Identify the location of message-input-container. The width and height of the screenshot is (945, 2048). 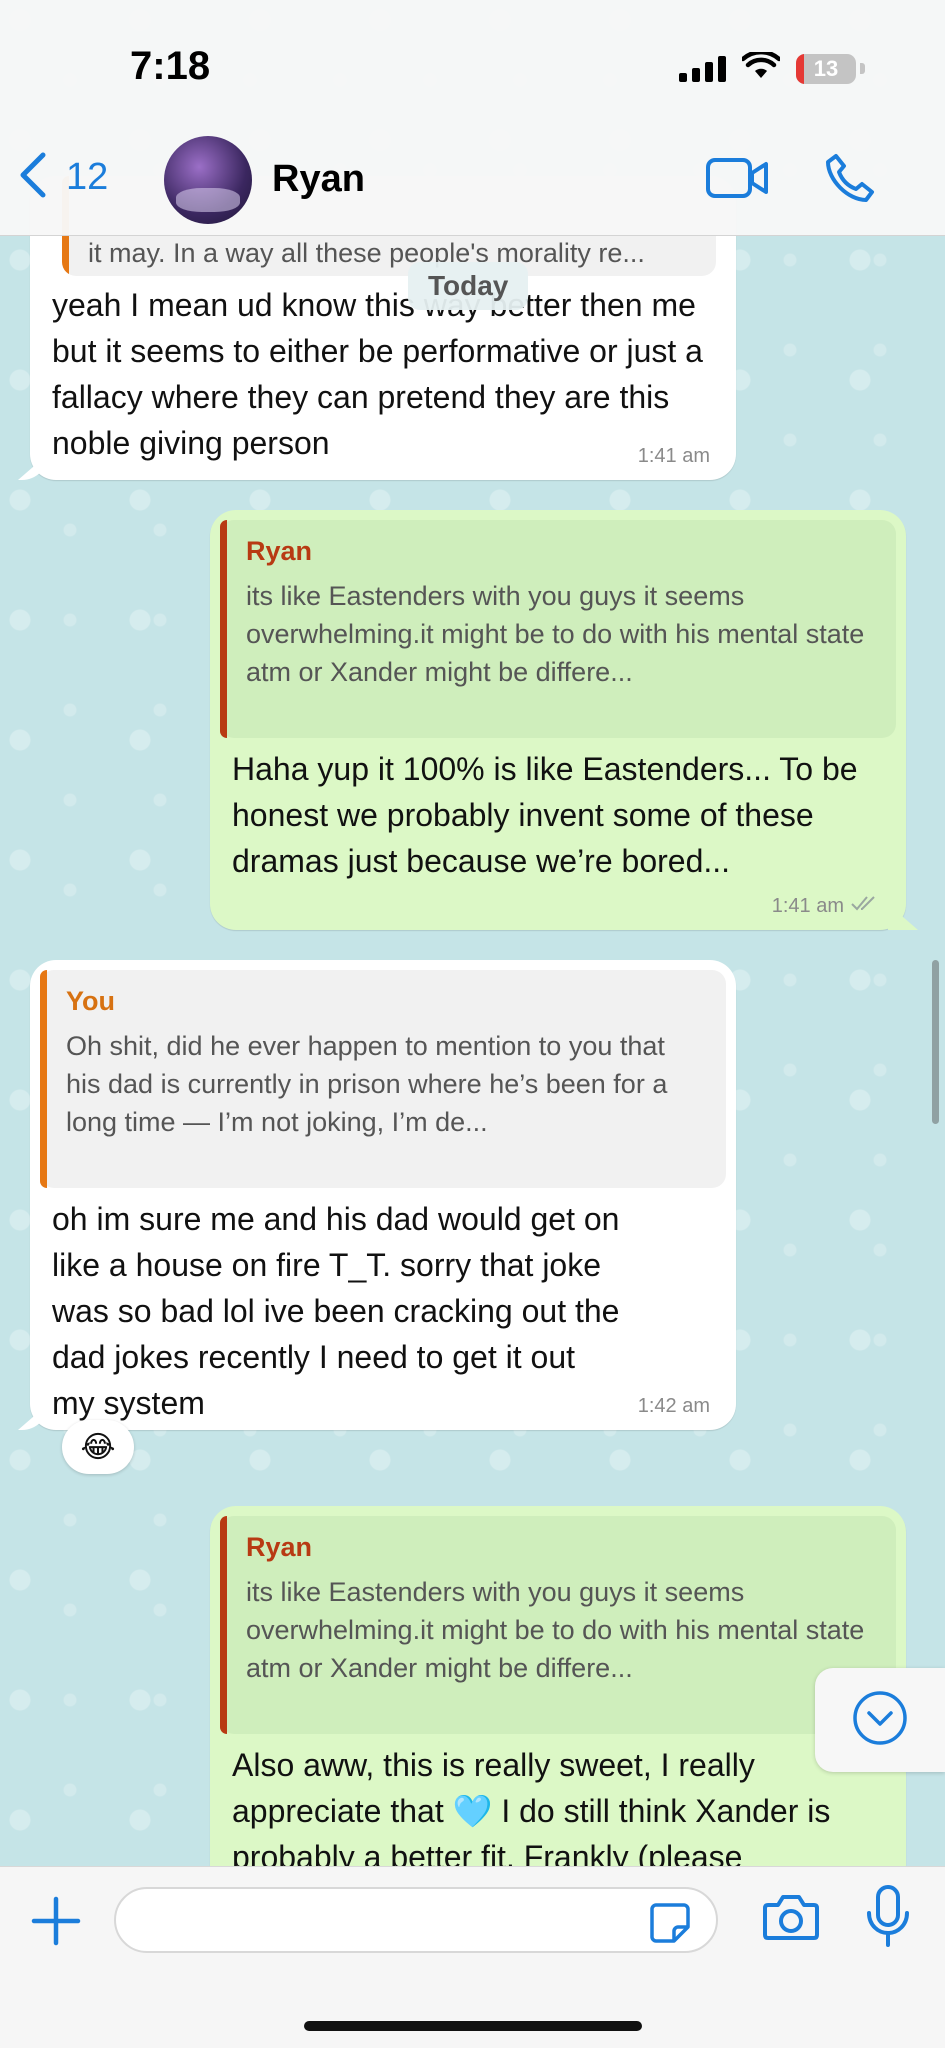
(416, 1920).